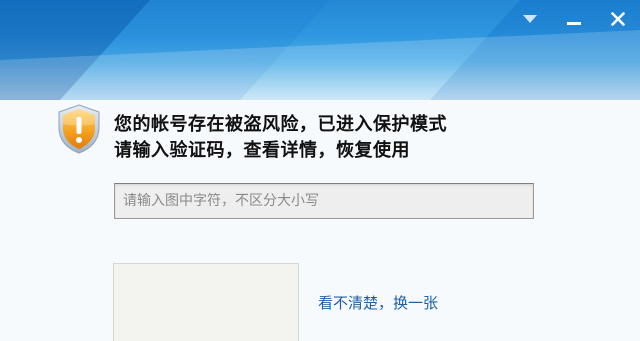 Image resolution: width=640 pixels, height=341 pixels. Describe the element at coordinates (262, 150) in the screenshot. I see `alert-line-2: 请输入验证码，查看详情，恢复使用` at that location.